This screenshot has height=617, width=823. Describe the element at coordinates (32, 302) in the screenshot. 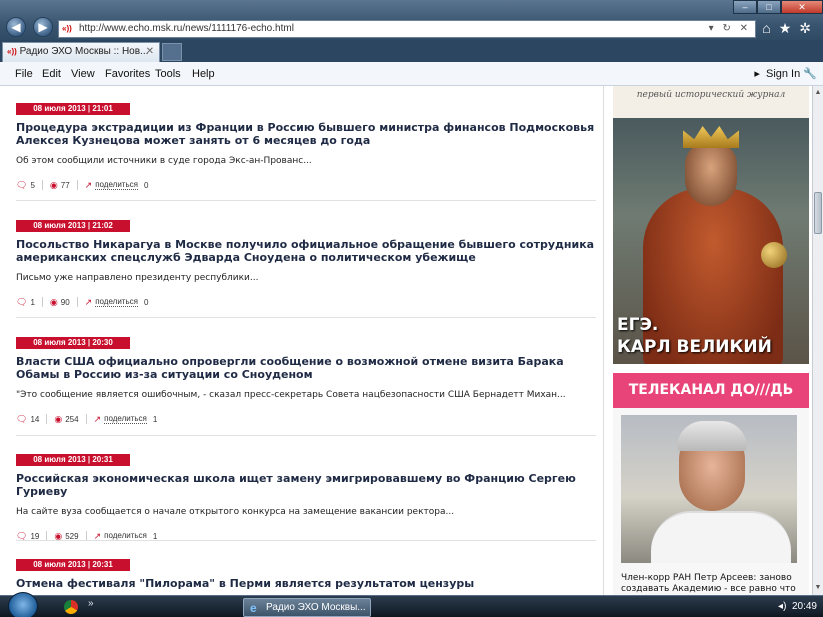

I see `comment-count: 1` at that location.